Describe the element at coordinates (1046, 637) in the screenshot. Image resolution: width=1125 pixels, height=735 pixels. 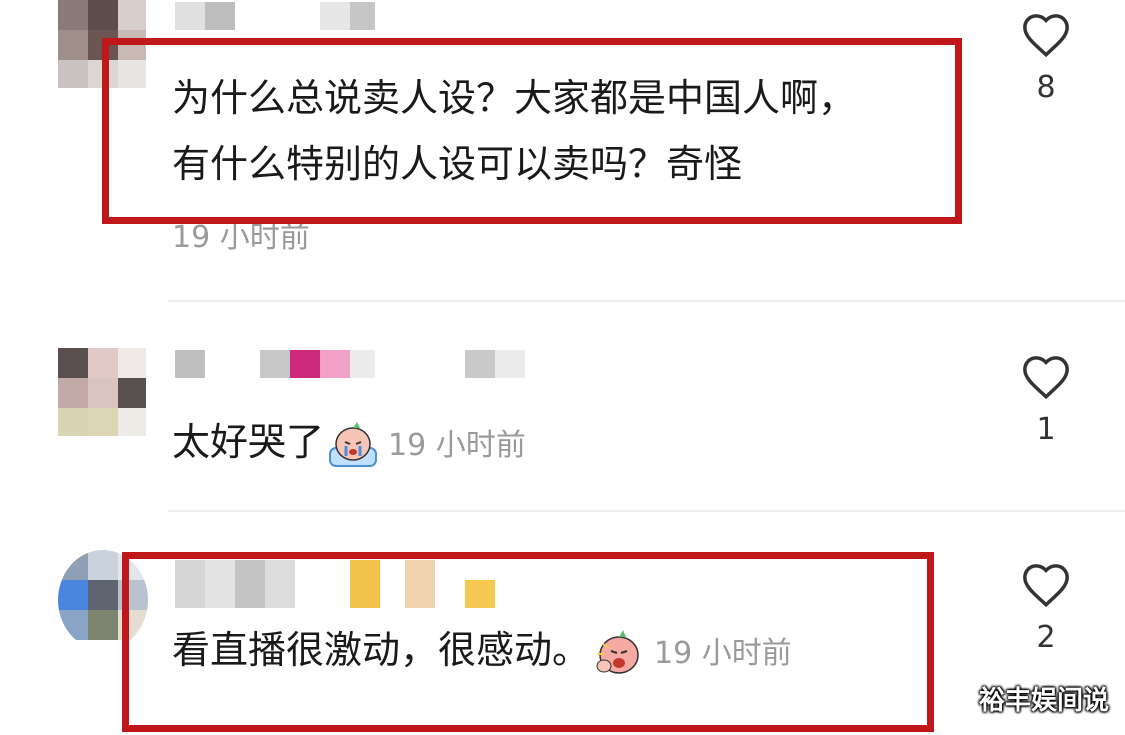
I see `like-count: 2` at that location.